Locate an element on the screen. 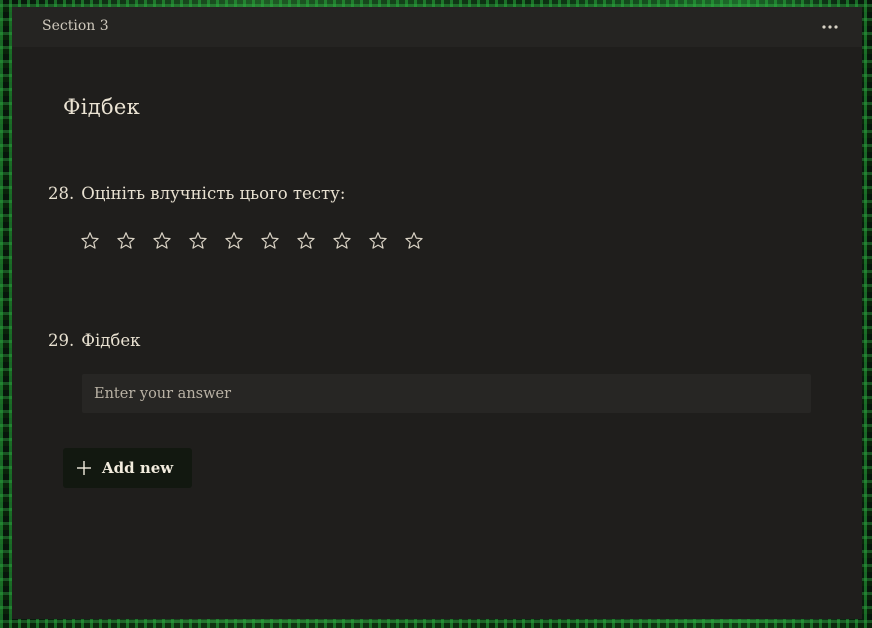 Image resolution: width=872 pixels, height=628 pixels. more-horizontal-icon is located at coordinates (830, 27).